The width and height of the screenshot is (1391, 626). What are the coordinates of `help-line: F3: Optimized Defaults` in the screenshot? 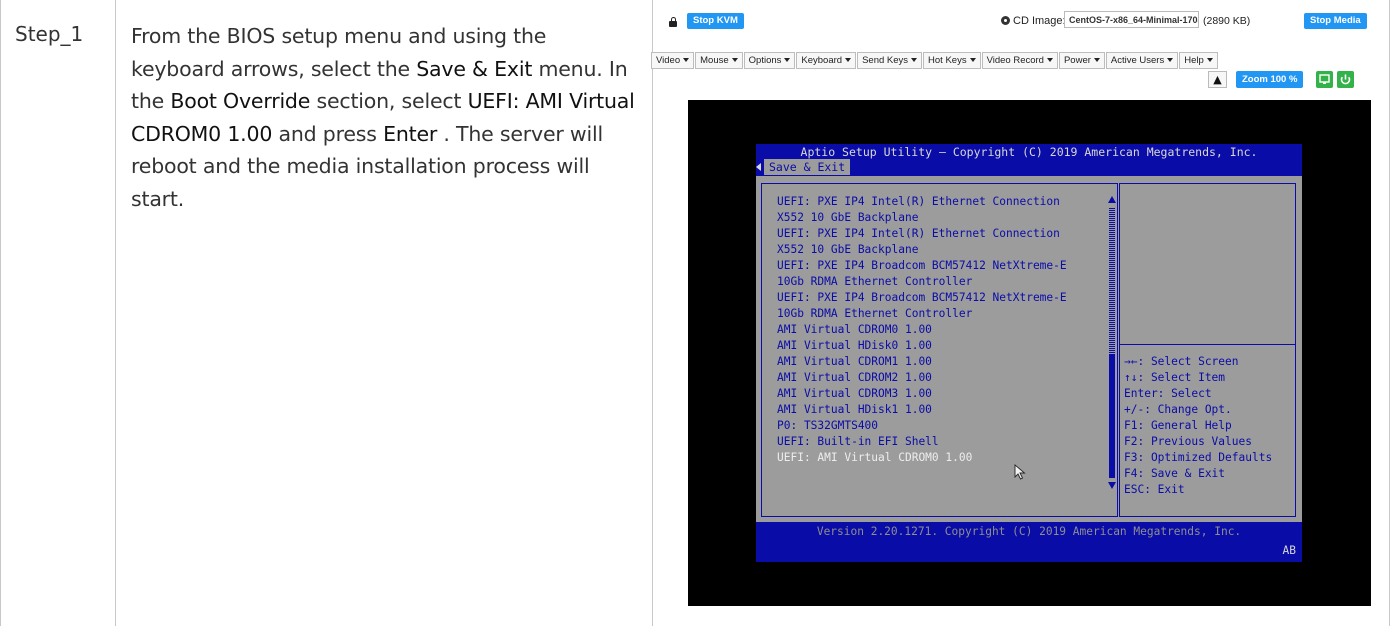 It's located at (1198, 457).